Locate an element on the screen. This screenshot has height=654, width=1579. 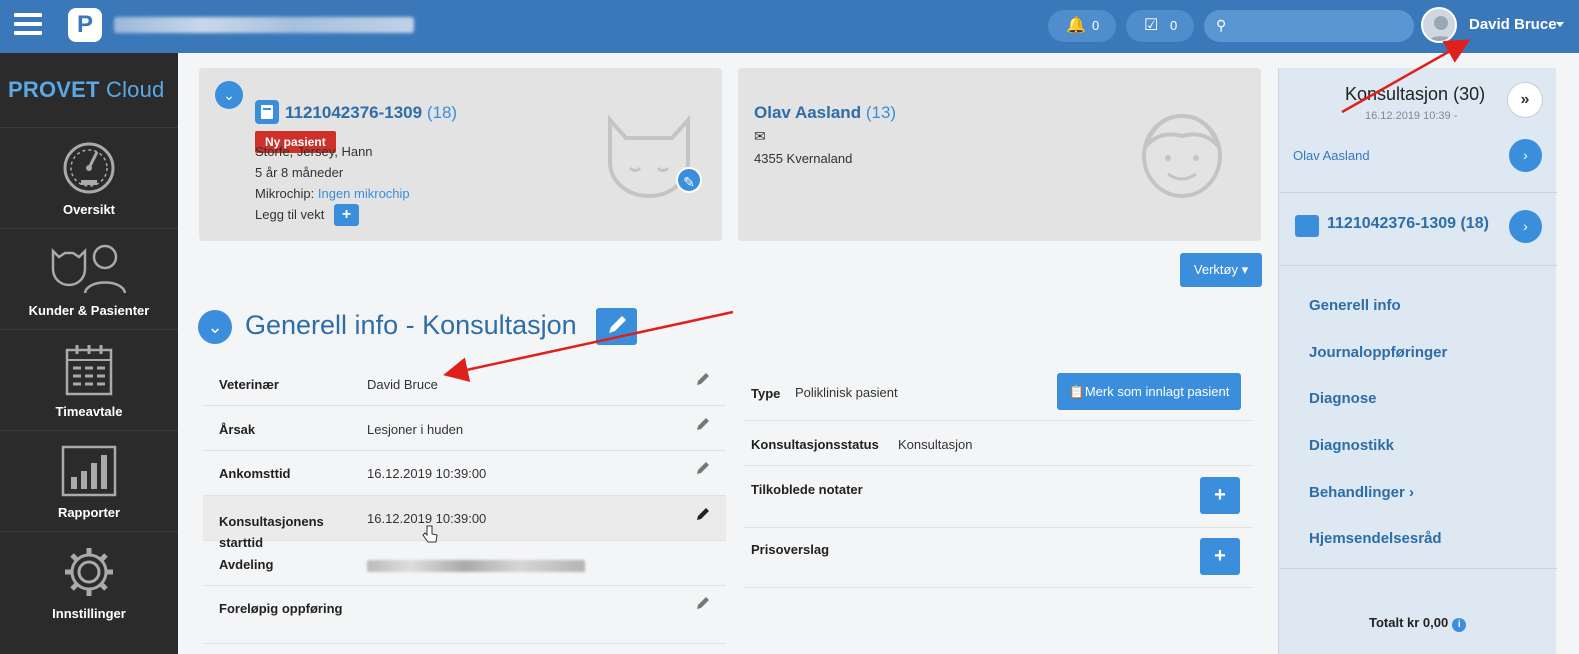
annotation-arrow-veterinarian is located at coordinates (588, 346).